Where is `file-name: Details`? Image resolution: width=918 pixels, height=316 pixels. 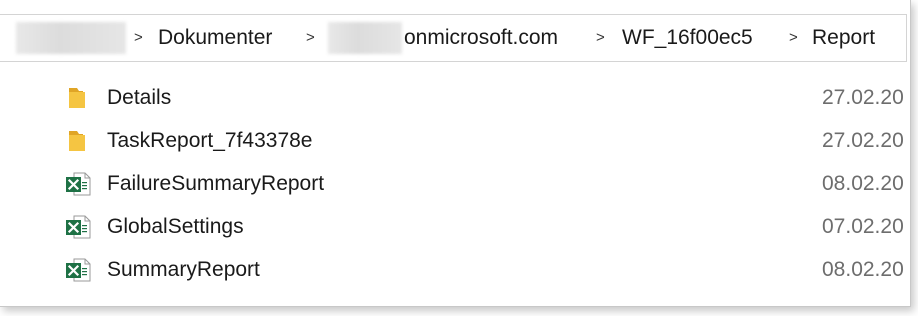 file-name: Details is located at coordinates (139, 97).